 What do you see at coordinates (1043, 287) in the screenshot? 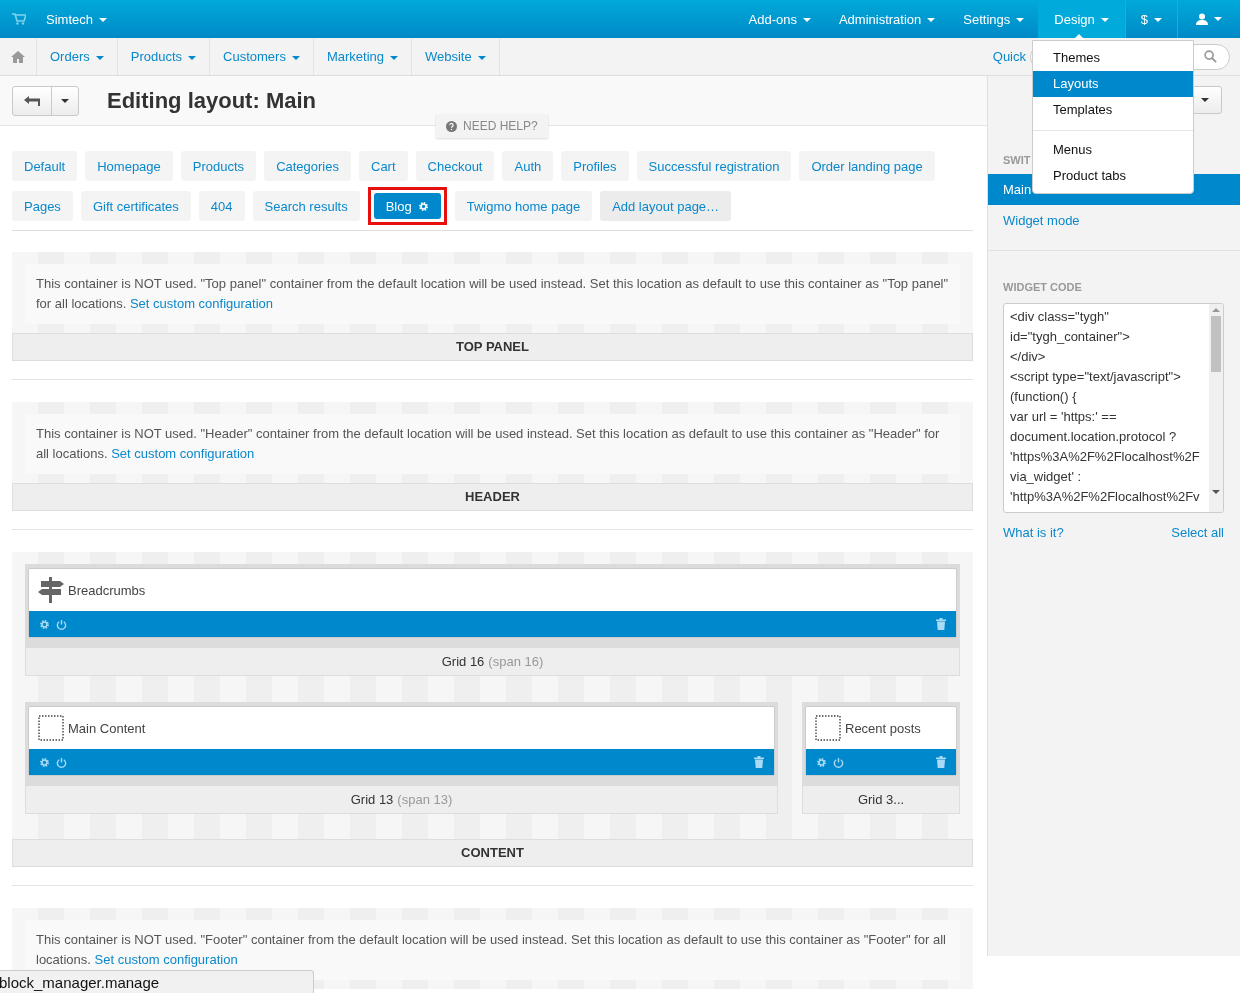
I see `widget-code-heading: WIDGET CODE` at bounding box center [1043, 287].